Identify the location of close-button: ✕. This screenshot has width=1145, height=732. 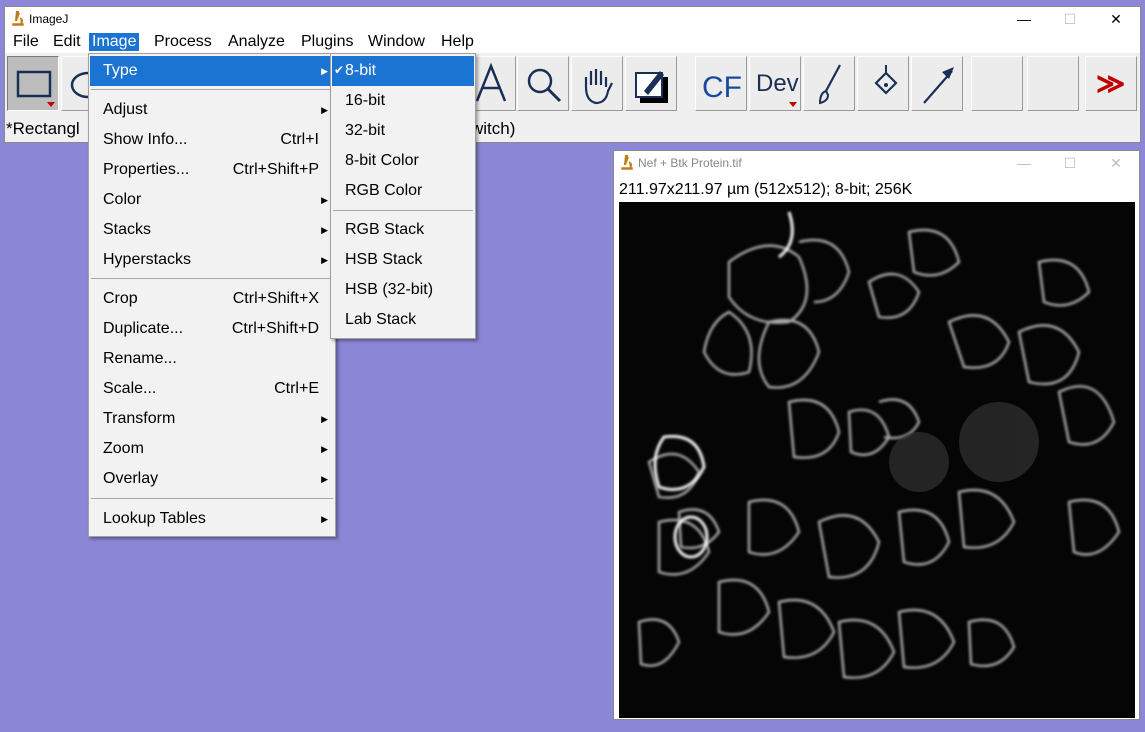
(1116, 19).